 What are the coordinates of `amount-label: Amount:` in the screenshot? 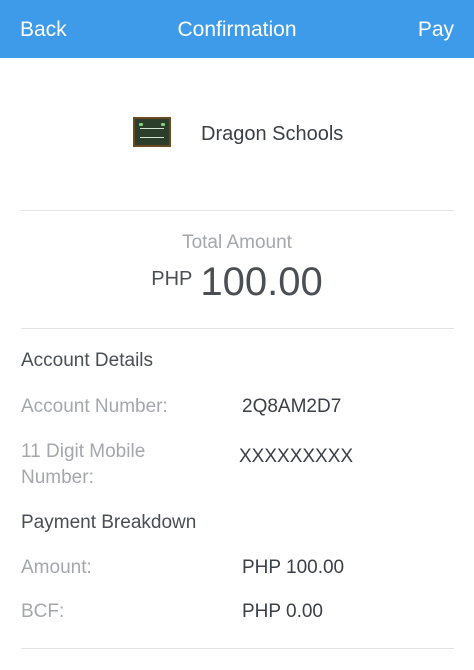 It's located at (56, 567).